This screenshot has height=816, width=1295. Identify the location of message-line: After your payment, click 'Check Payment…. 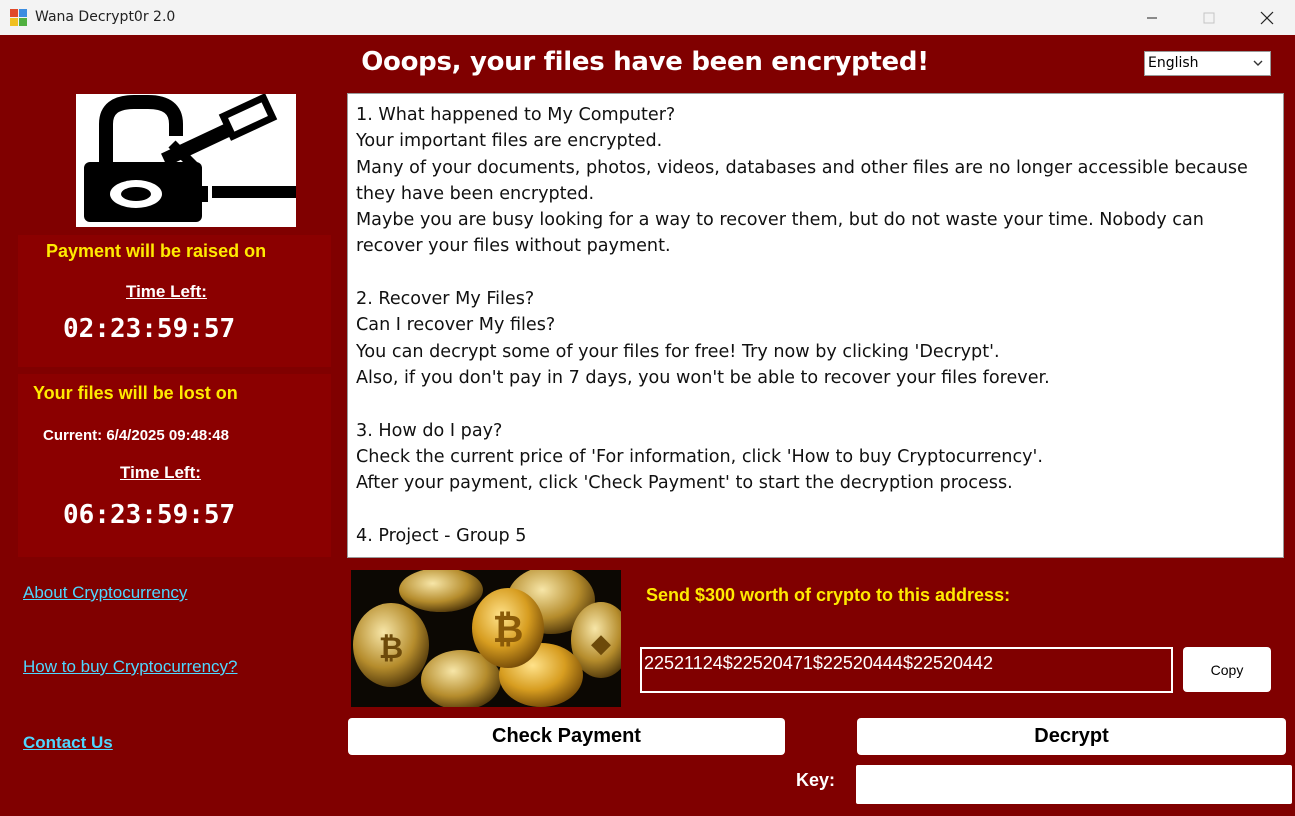
(684, 483).